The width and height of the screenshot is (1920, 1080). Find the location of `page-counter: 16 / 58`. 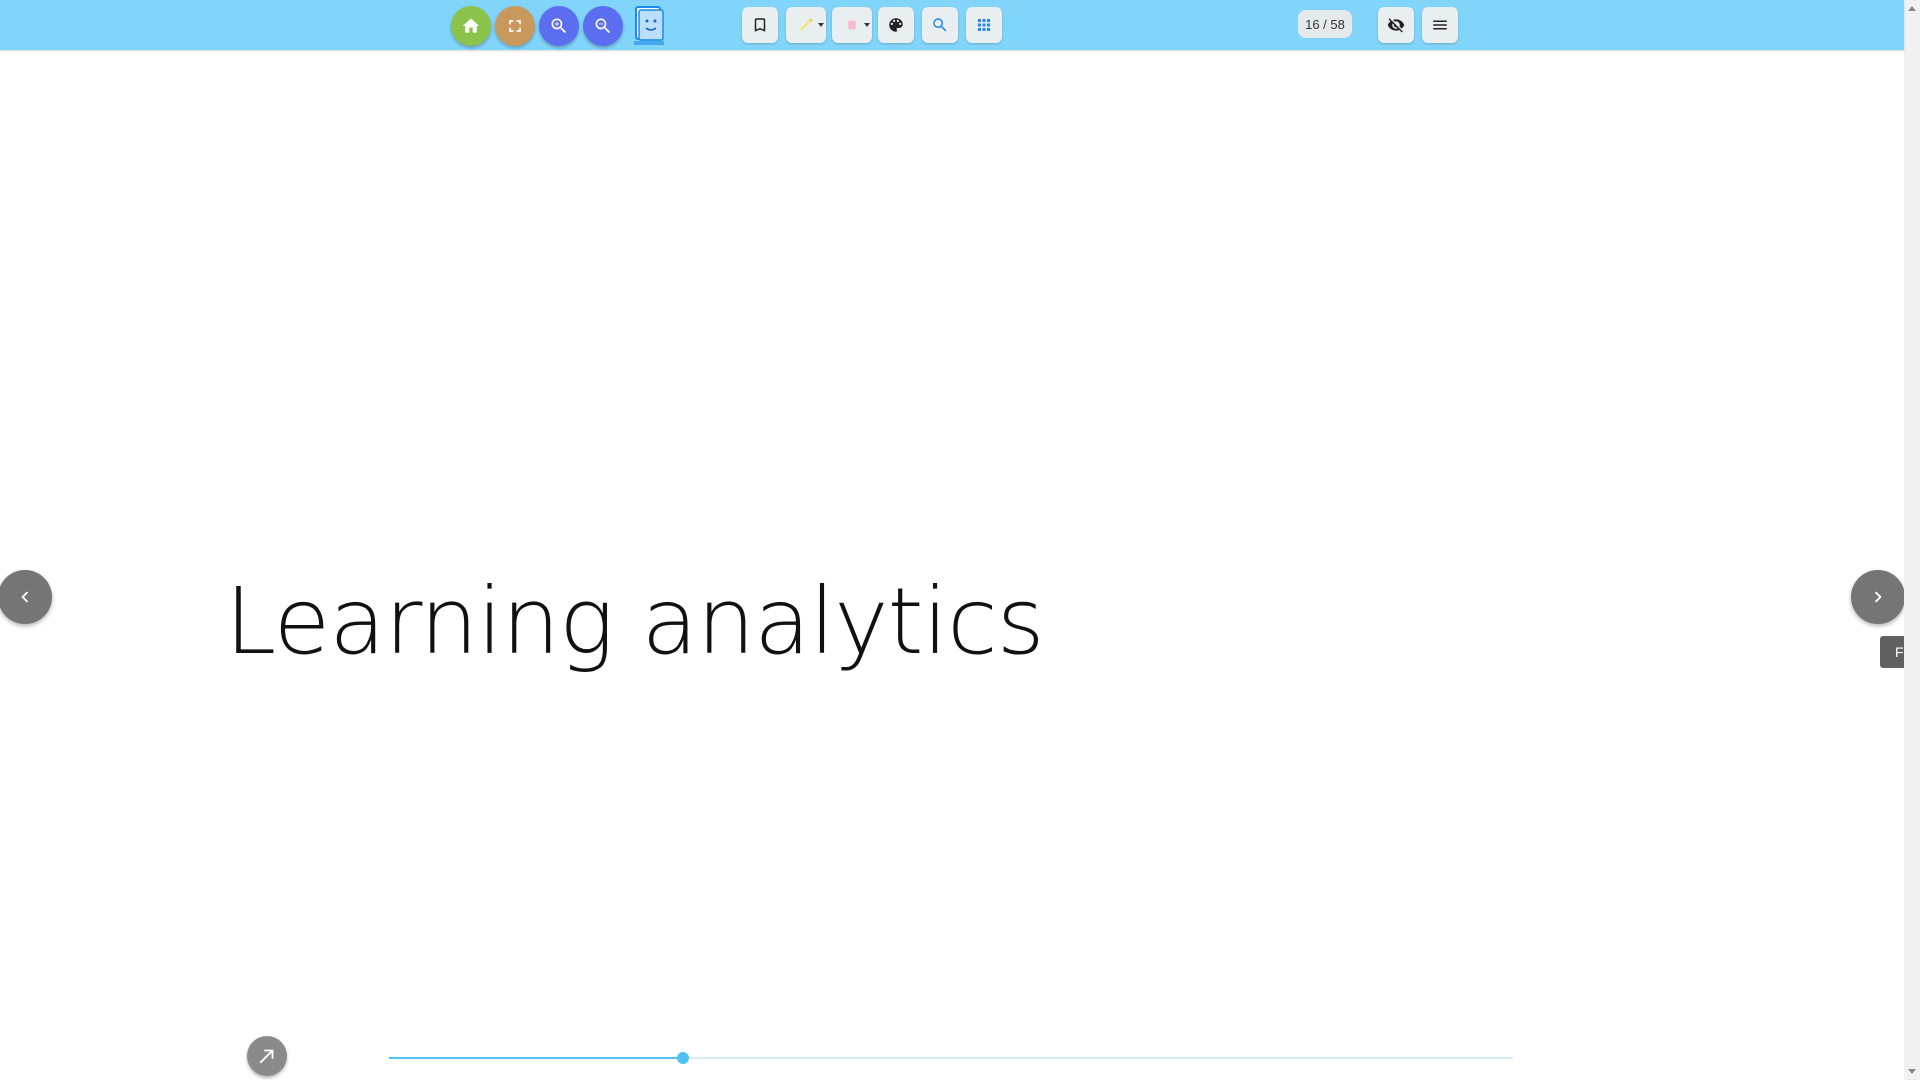

page-counter: 16 / 58 is located at coordinates (1325, 24).